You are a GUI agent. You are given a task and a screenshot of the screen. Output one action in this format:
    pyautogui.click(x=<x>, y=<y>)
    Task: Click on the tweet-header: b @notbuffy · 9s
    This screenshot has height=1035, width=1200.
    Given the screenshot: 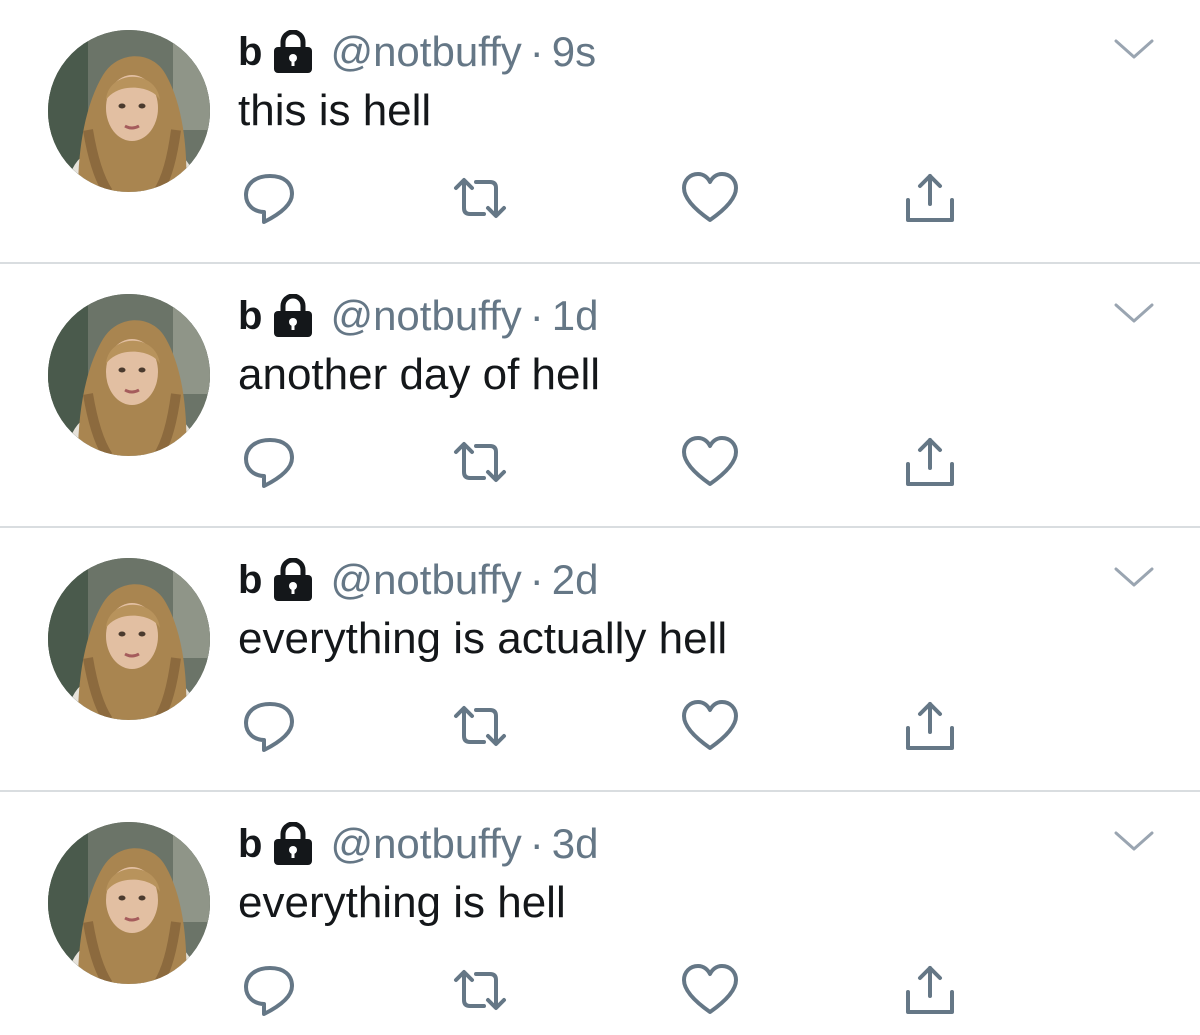 What is the action you would take?
    pyautogui.click(x=417, y=52)
    